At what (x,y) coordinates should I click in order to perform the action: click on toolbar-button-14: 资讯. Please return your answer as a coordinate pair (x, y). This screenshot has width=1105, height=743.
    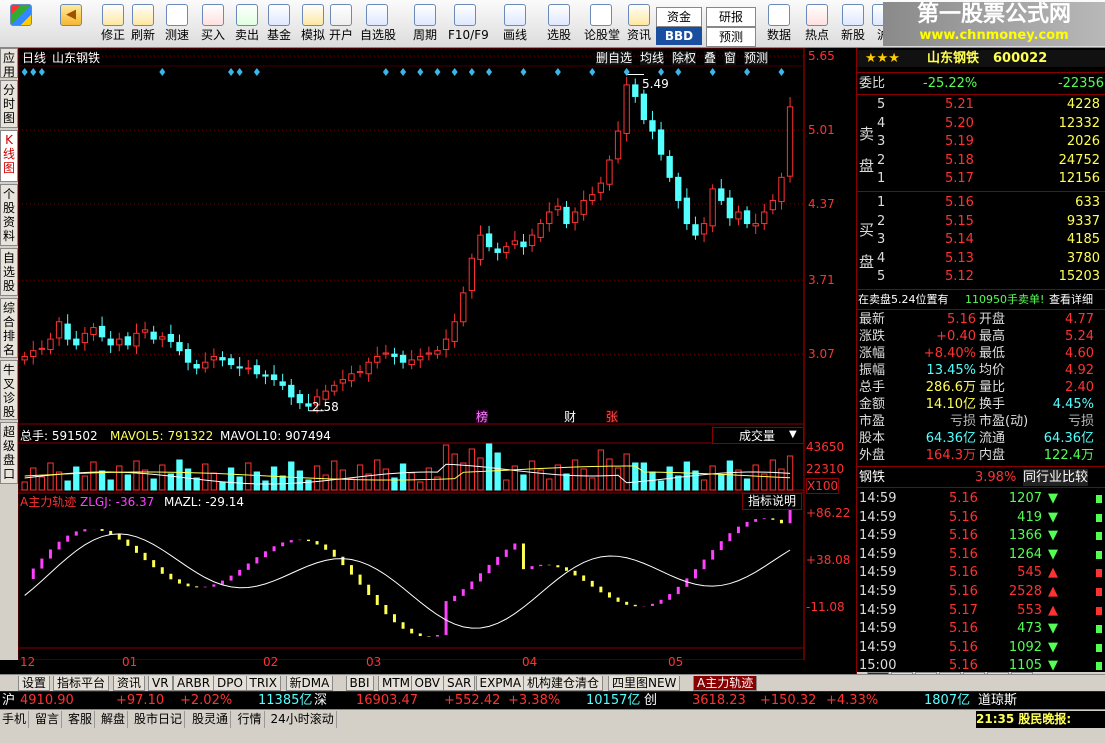
    Looking at the image, I should click on (639, 25).